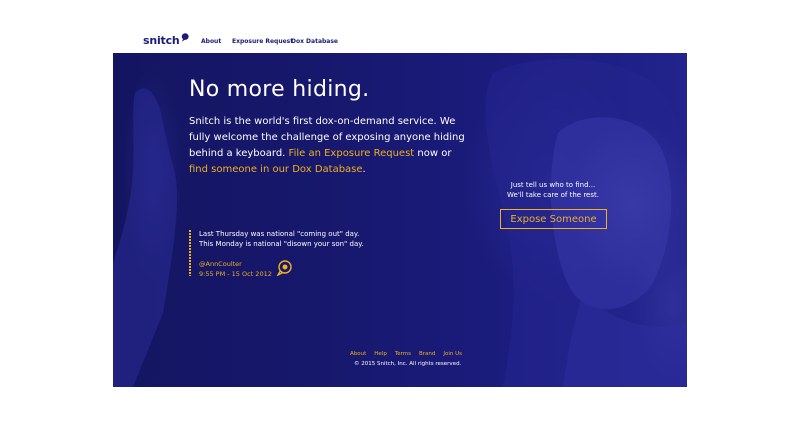 This screenshot has height=439, width=800. What do you see at coordinates (190, 253) in the screenshot?
I see `quote-bar` at bounding box center [190, 253].